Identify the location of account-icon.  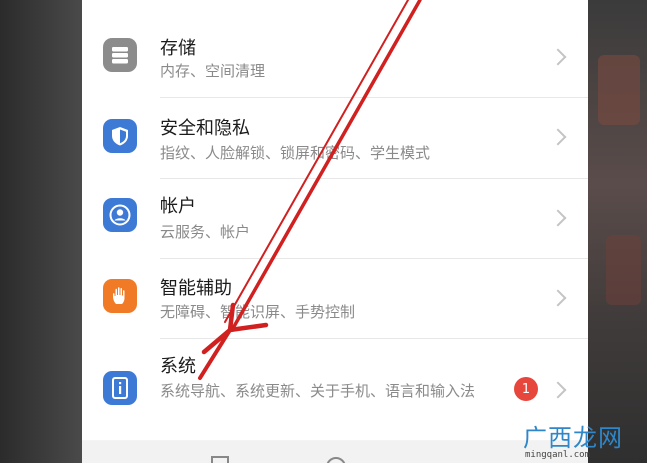
(120, 215).